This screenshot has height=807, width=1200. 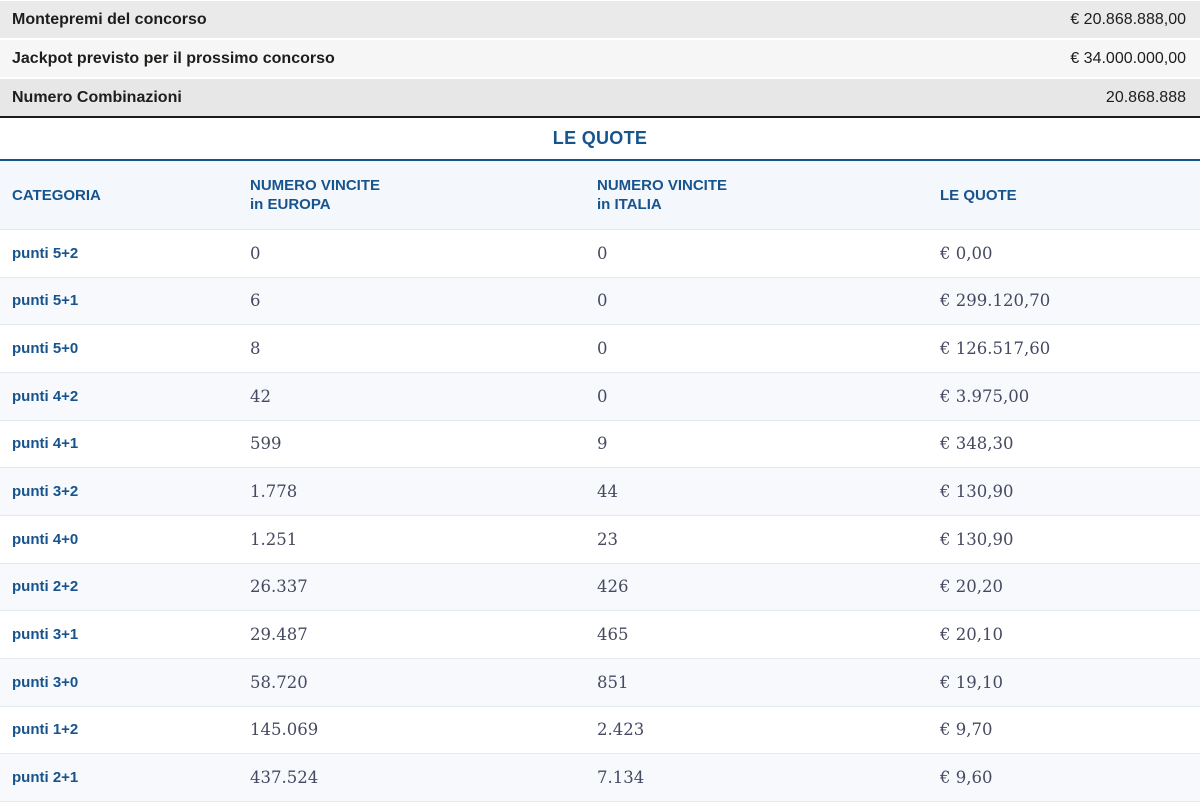 I want to click on categoria-cell: punti 4+0, so click(x=45, y=539).